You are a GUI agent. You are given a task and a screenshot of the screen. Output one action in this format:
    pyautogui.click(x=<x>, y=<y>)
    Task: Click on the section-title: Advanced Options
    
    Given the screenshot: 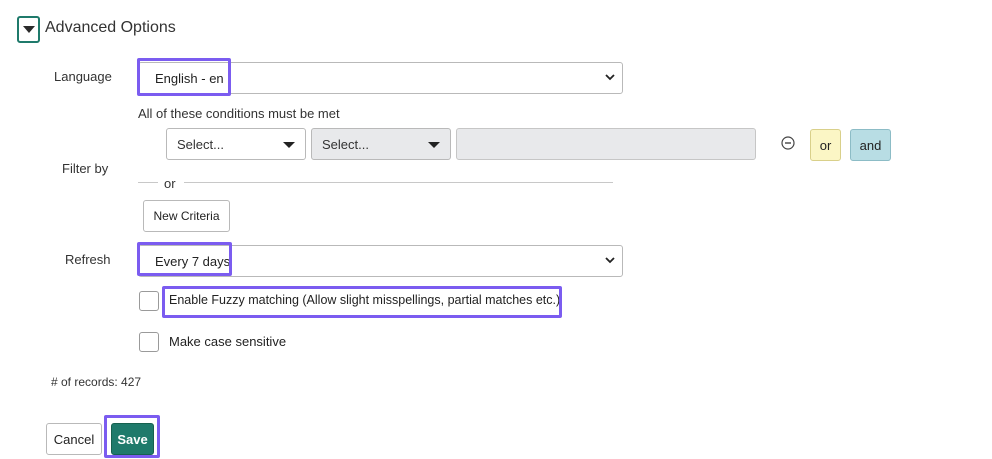 What is the action you would take?
    pyautogui.click(x=110, y=27)
    